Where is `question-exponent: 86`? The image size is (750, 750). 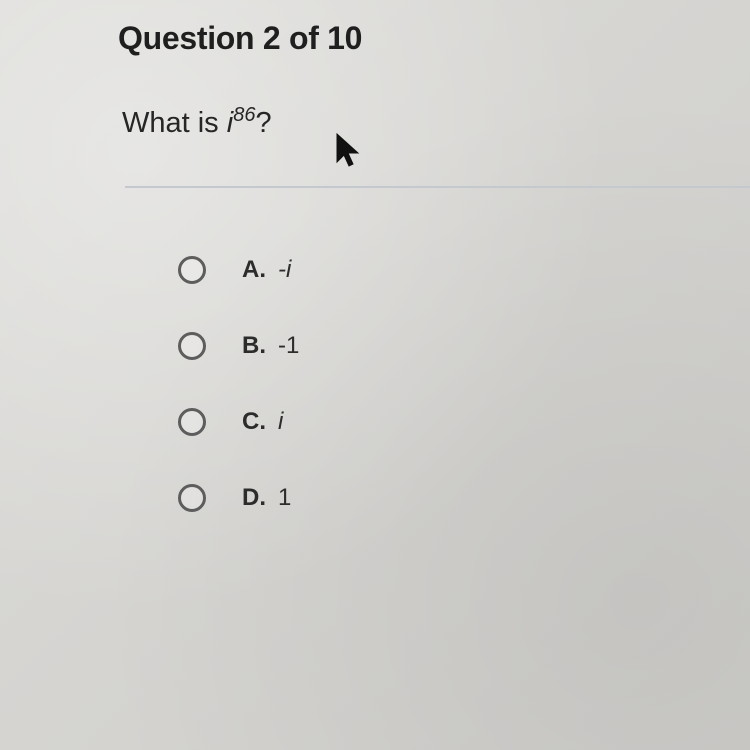 question-exponent: 86 is located at coordinates (244, 115).